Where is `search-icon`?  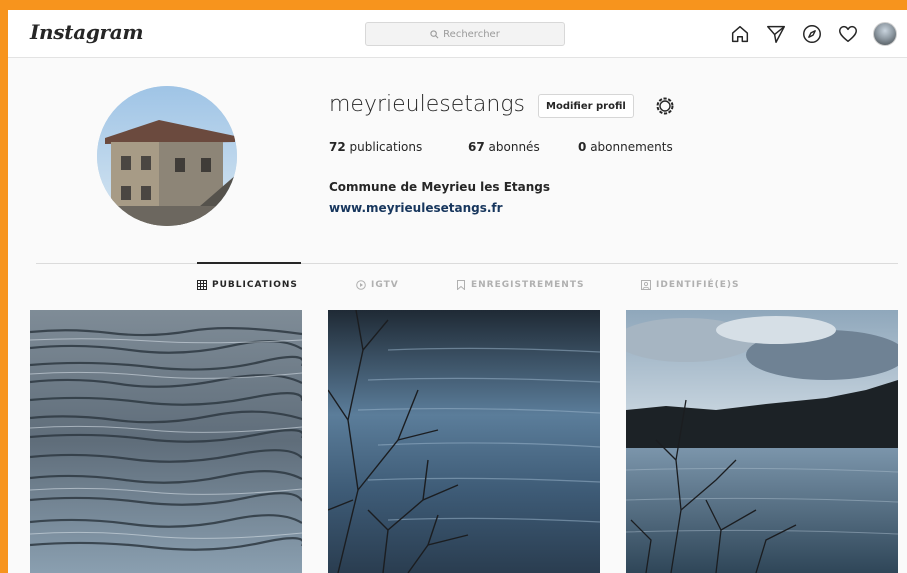
search-icon is located at coordinates (434, 33).